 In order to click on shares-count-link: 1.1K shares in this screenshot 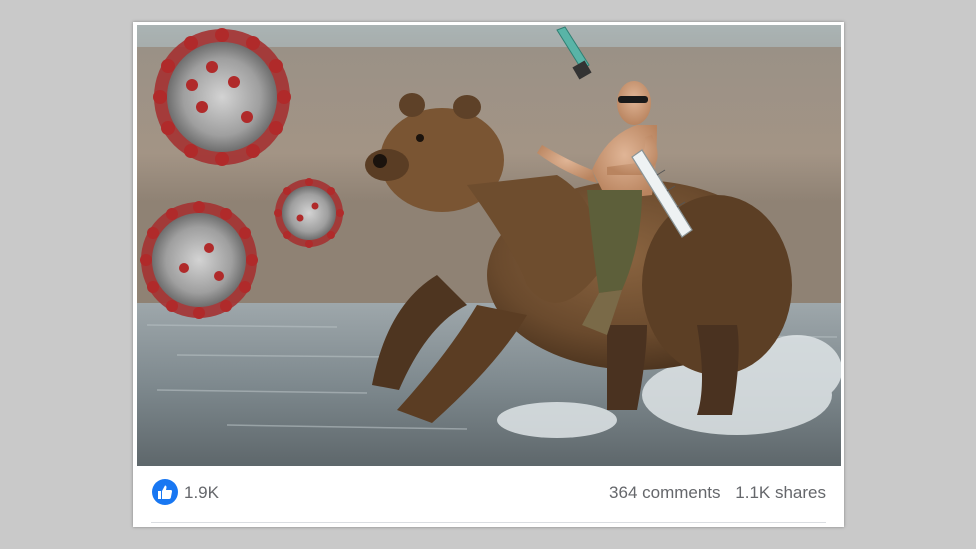, I will do `click(780, 492)`.